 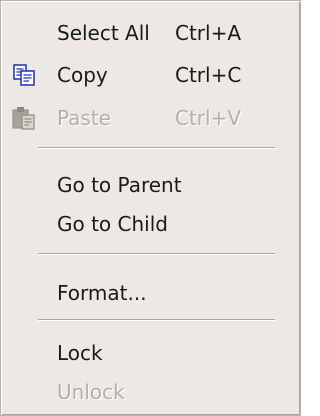 I want to click on select-all-label: Select All, so click(x=103, y=33).